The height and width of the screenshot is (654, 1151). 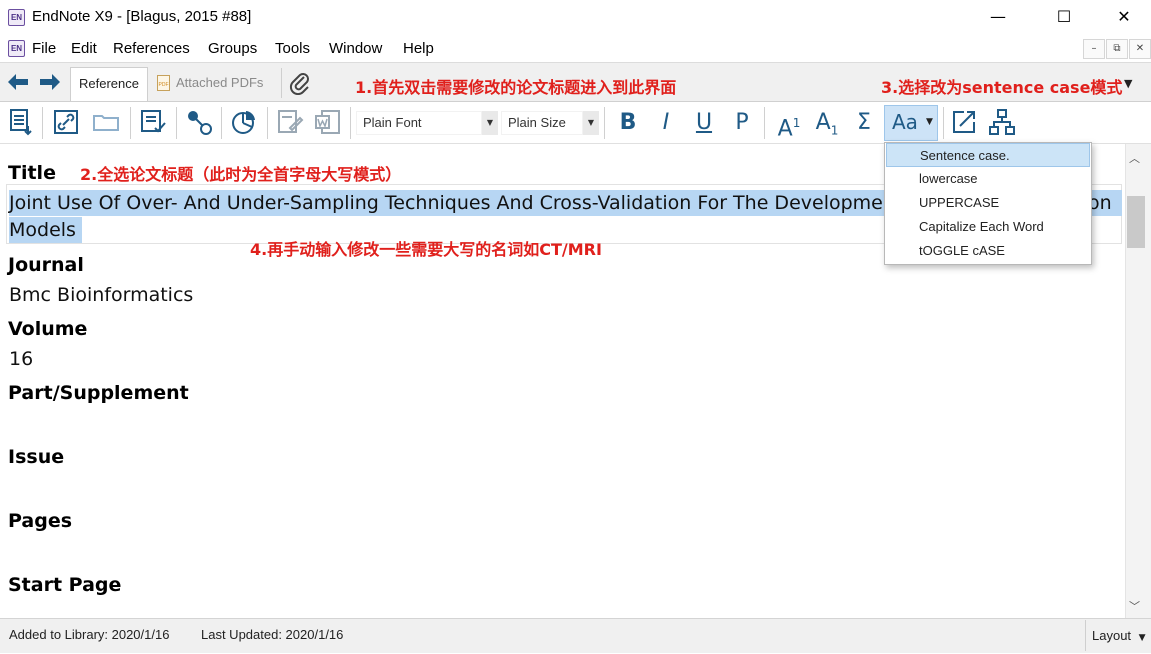 What do you see at coordinates (32, 173) in the screenshot?
I see `field-label-title: Title` at bounding box center [32, 173].